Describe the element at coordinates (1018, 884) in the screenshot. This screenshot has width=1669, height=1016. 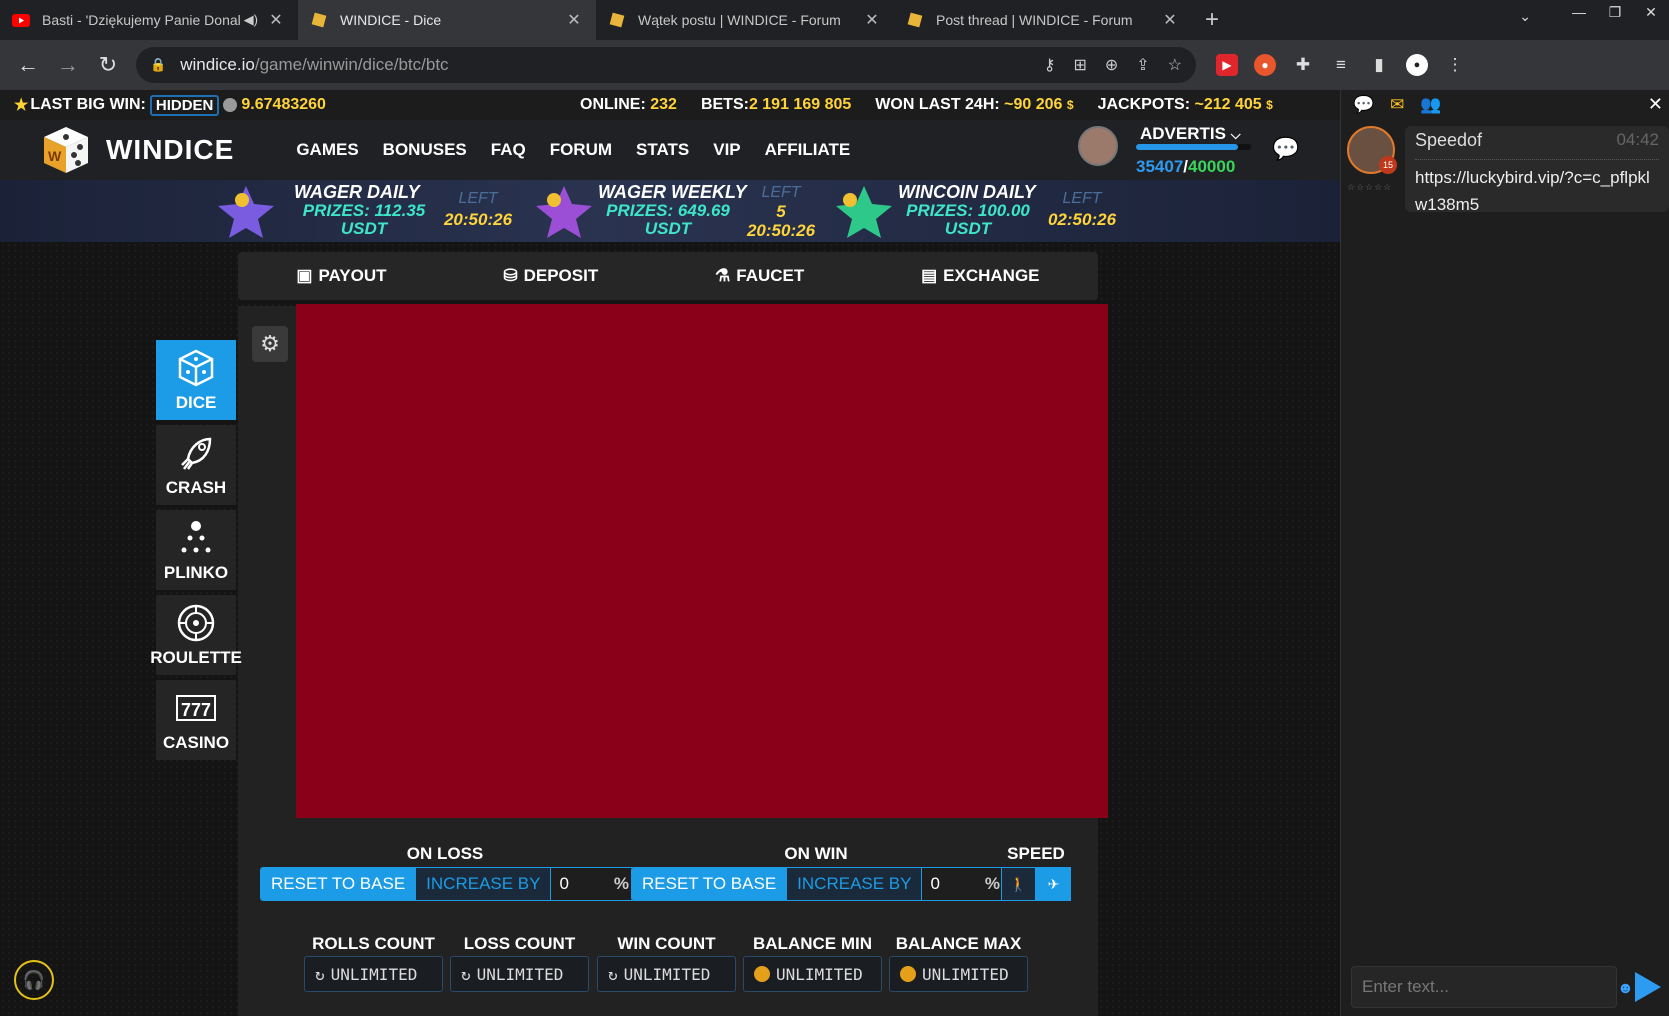
I see `walk-icon: 🚶` at that location.